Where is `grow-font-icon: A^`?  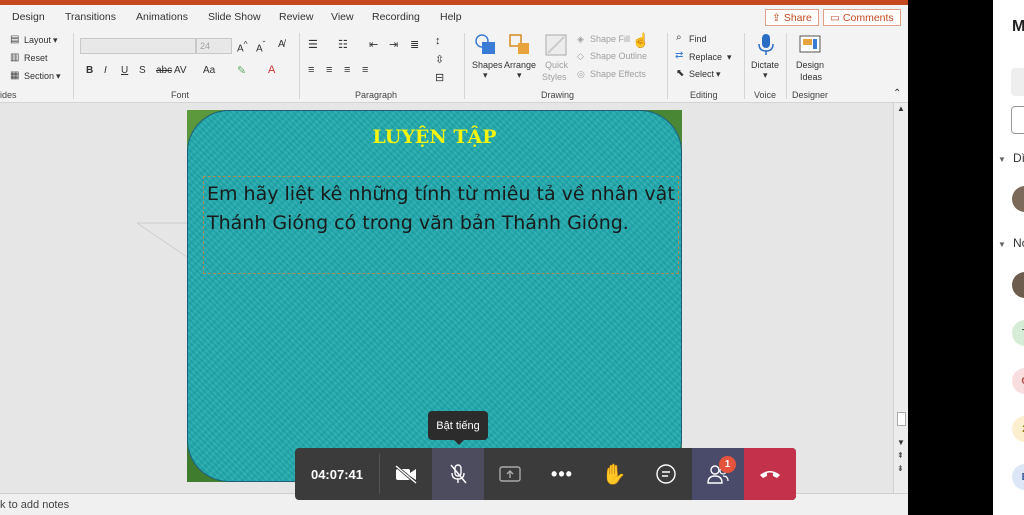 grow-font-icon: A^ is located at coordinates (242, 46).